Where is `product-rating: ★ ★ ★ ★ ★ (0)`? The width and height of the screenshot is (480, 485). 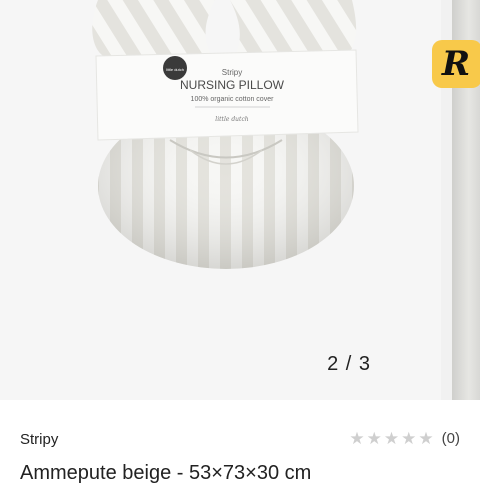 product-rating: ★ ★ ★ ★ ★ (0) is located at coordinates (404, 438).